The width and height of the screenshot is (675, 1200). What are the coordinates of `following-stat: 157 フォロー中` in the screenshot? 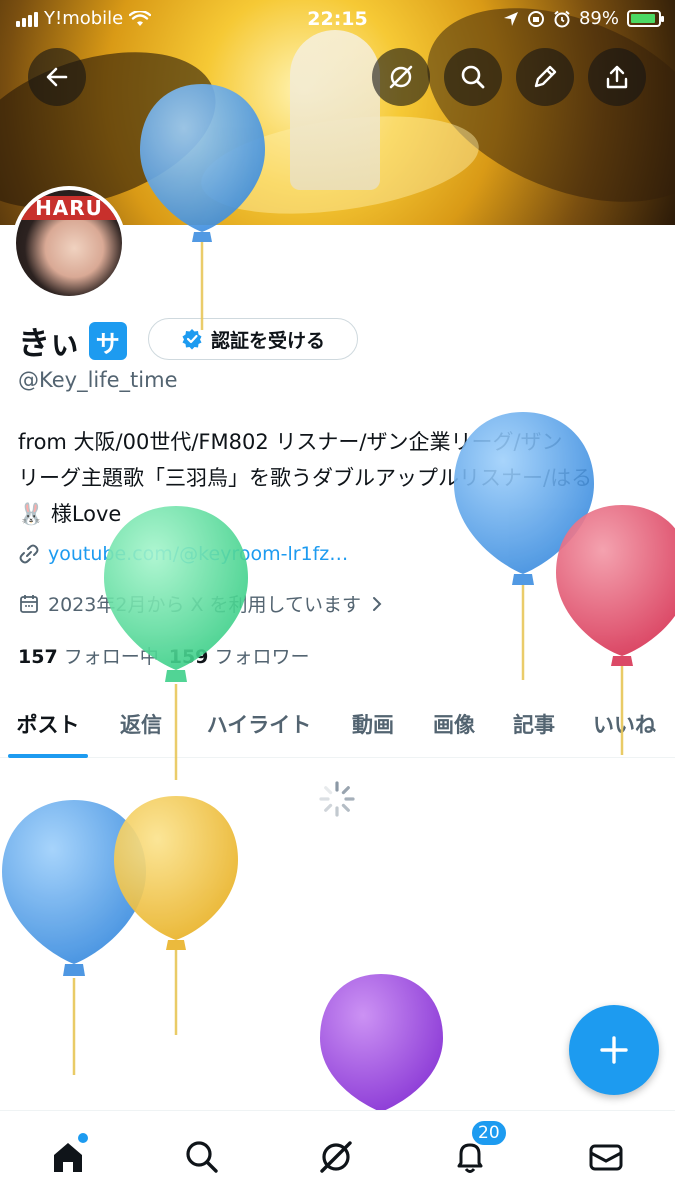 It's located at (88, 655).